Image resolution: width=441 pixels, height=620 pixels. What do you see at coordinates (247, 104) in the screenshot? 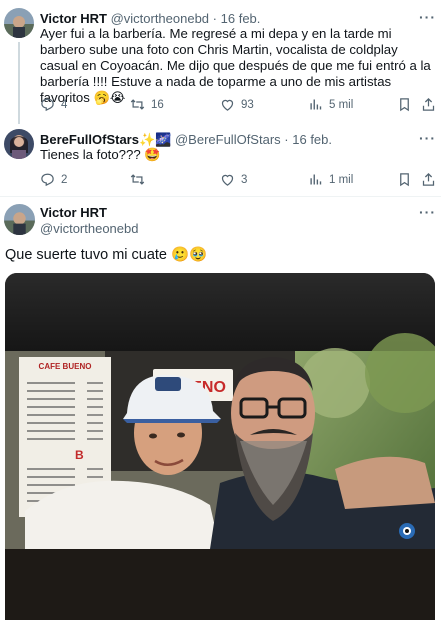
I see `like-count: 93` at bounding box center [247, 104].